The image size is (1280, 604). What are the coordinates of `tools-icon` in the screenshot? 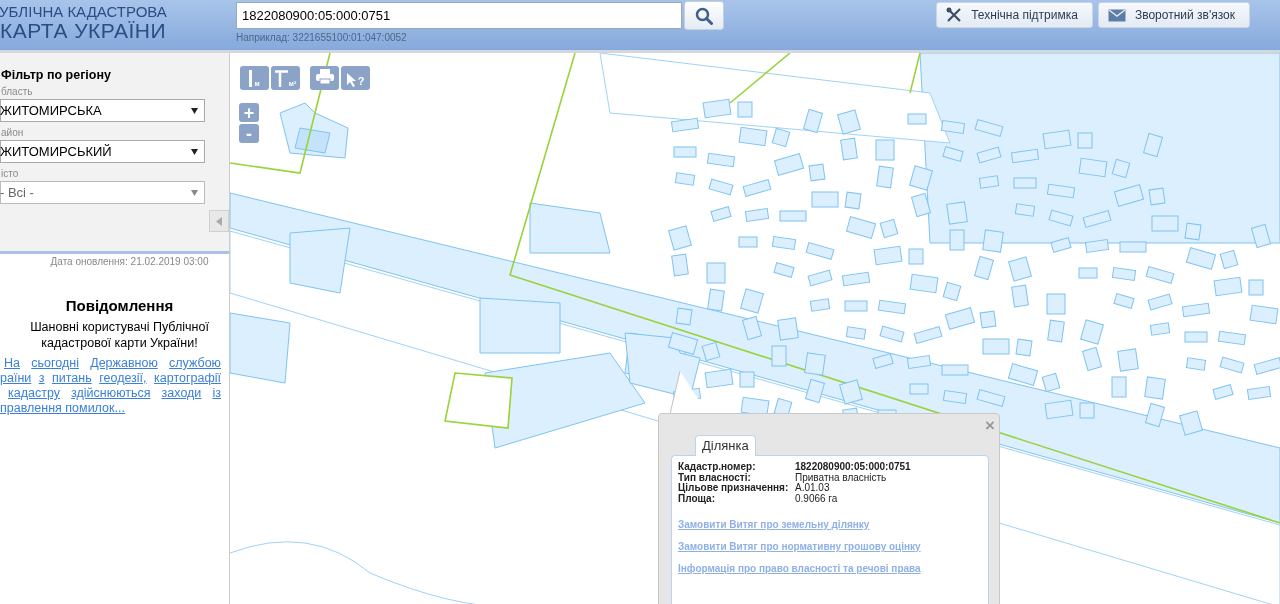 It's located at (954, 15).